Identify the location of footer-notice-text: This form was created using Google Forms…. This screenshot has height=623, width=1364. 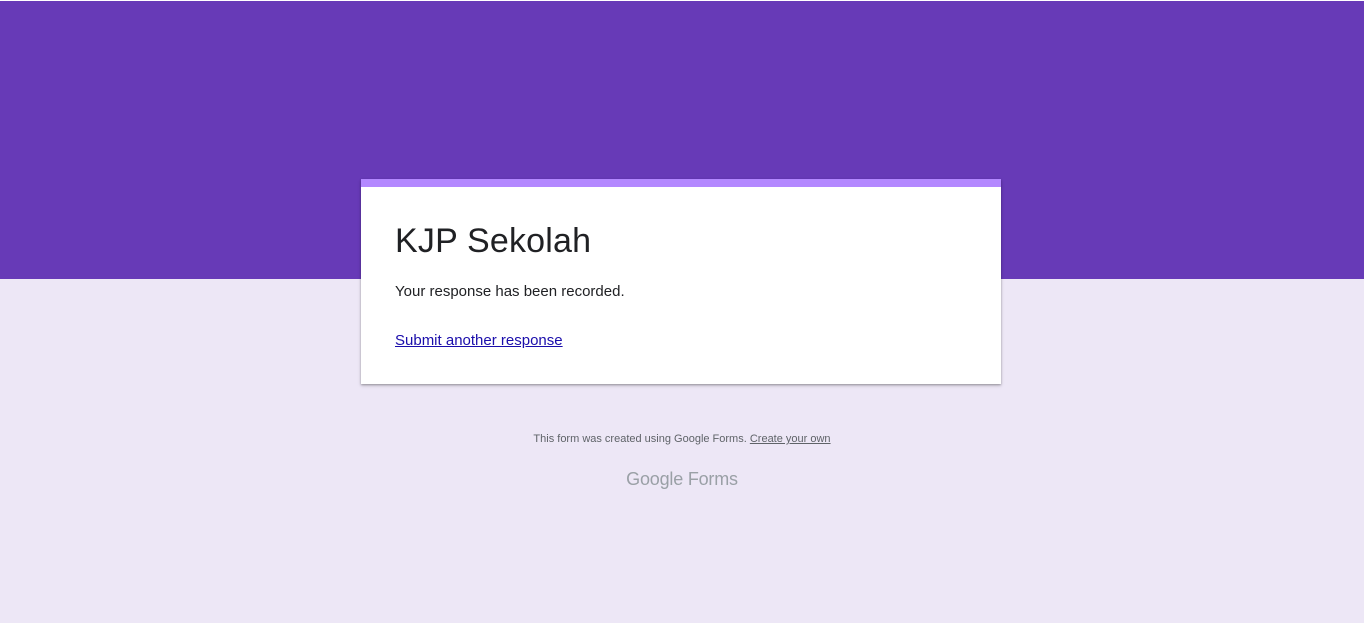
(640, 439).